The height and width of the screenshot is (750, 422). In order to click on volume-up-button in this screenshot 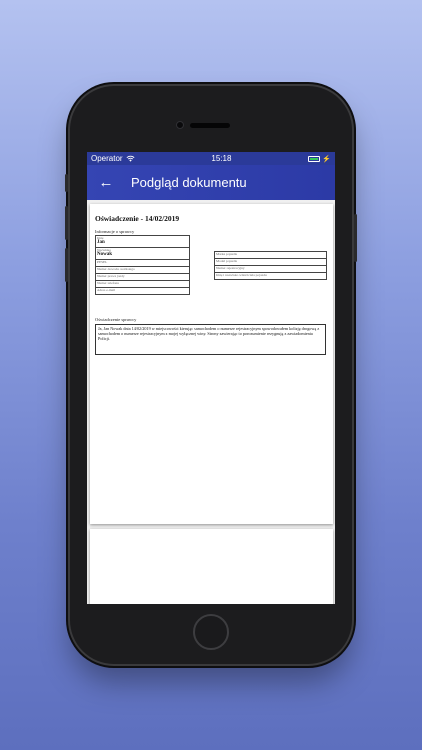, I will do `click(66, 223)`.